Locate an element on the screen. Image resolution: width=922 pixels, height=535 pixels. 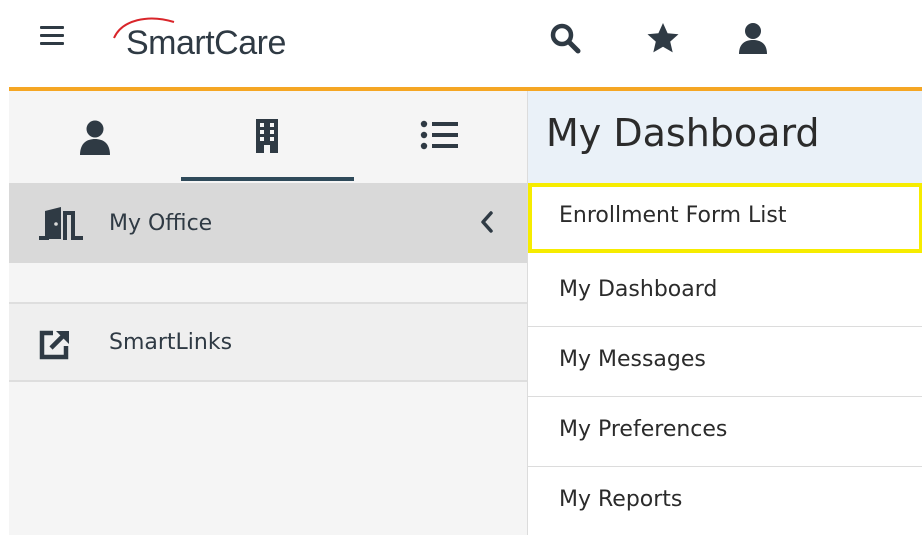
nav-tabs is located at coordinates (268, 137).